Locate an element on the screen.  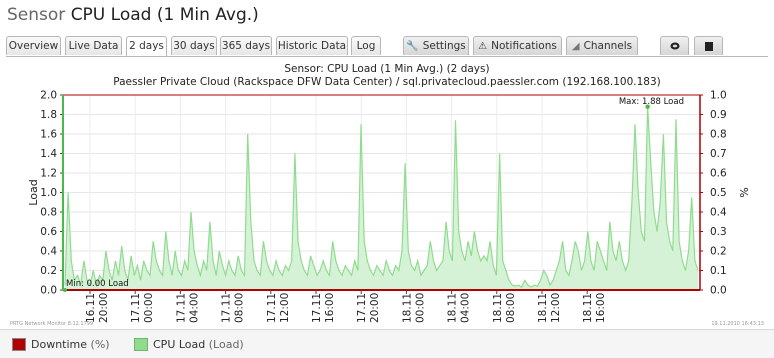
x-tick-date: 16.11 is located at coordinates (91, 308).